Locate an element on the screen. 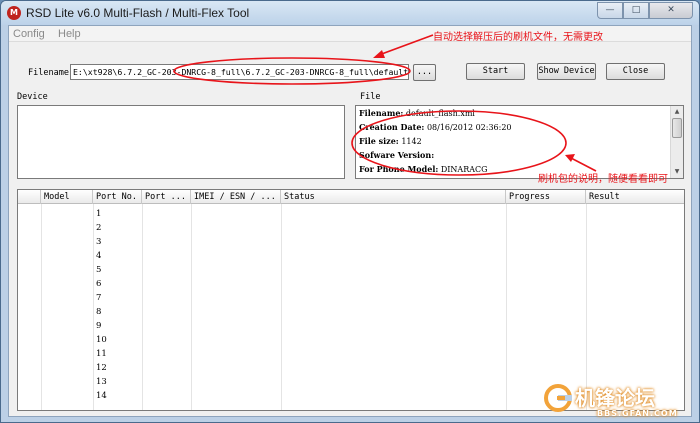 Image resolution: width=700 pixels, height=423 pixels. column-header-progress: Progress is located at coordinates (546, 197).